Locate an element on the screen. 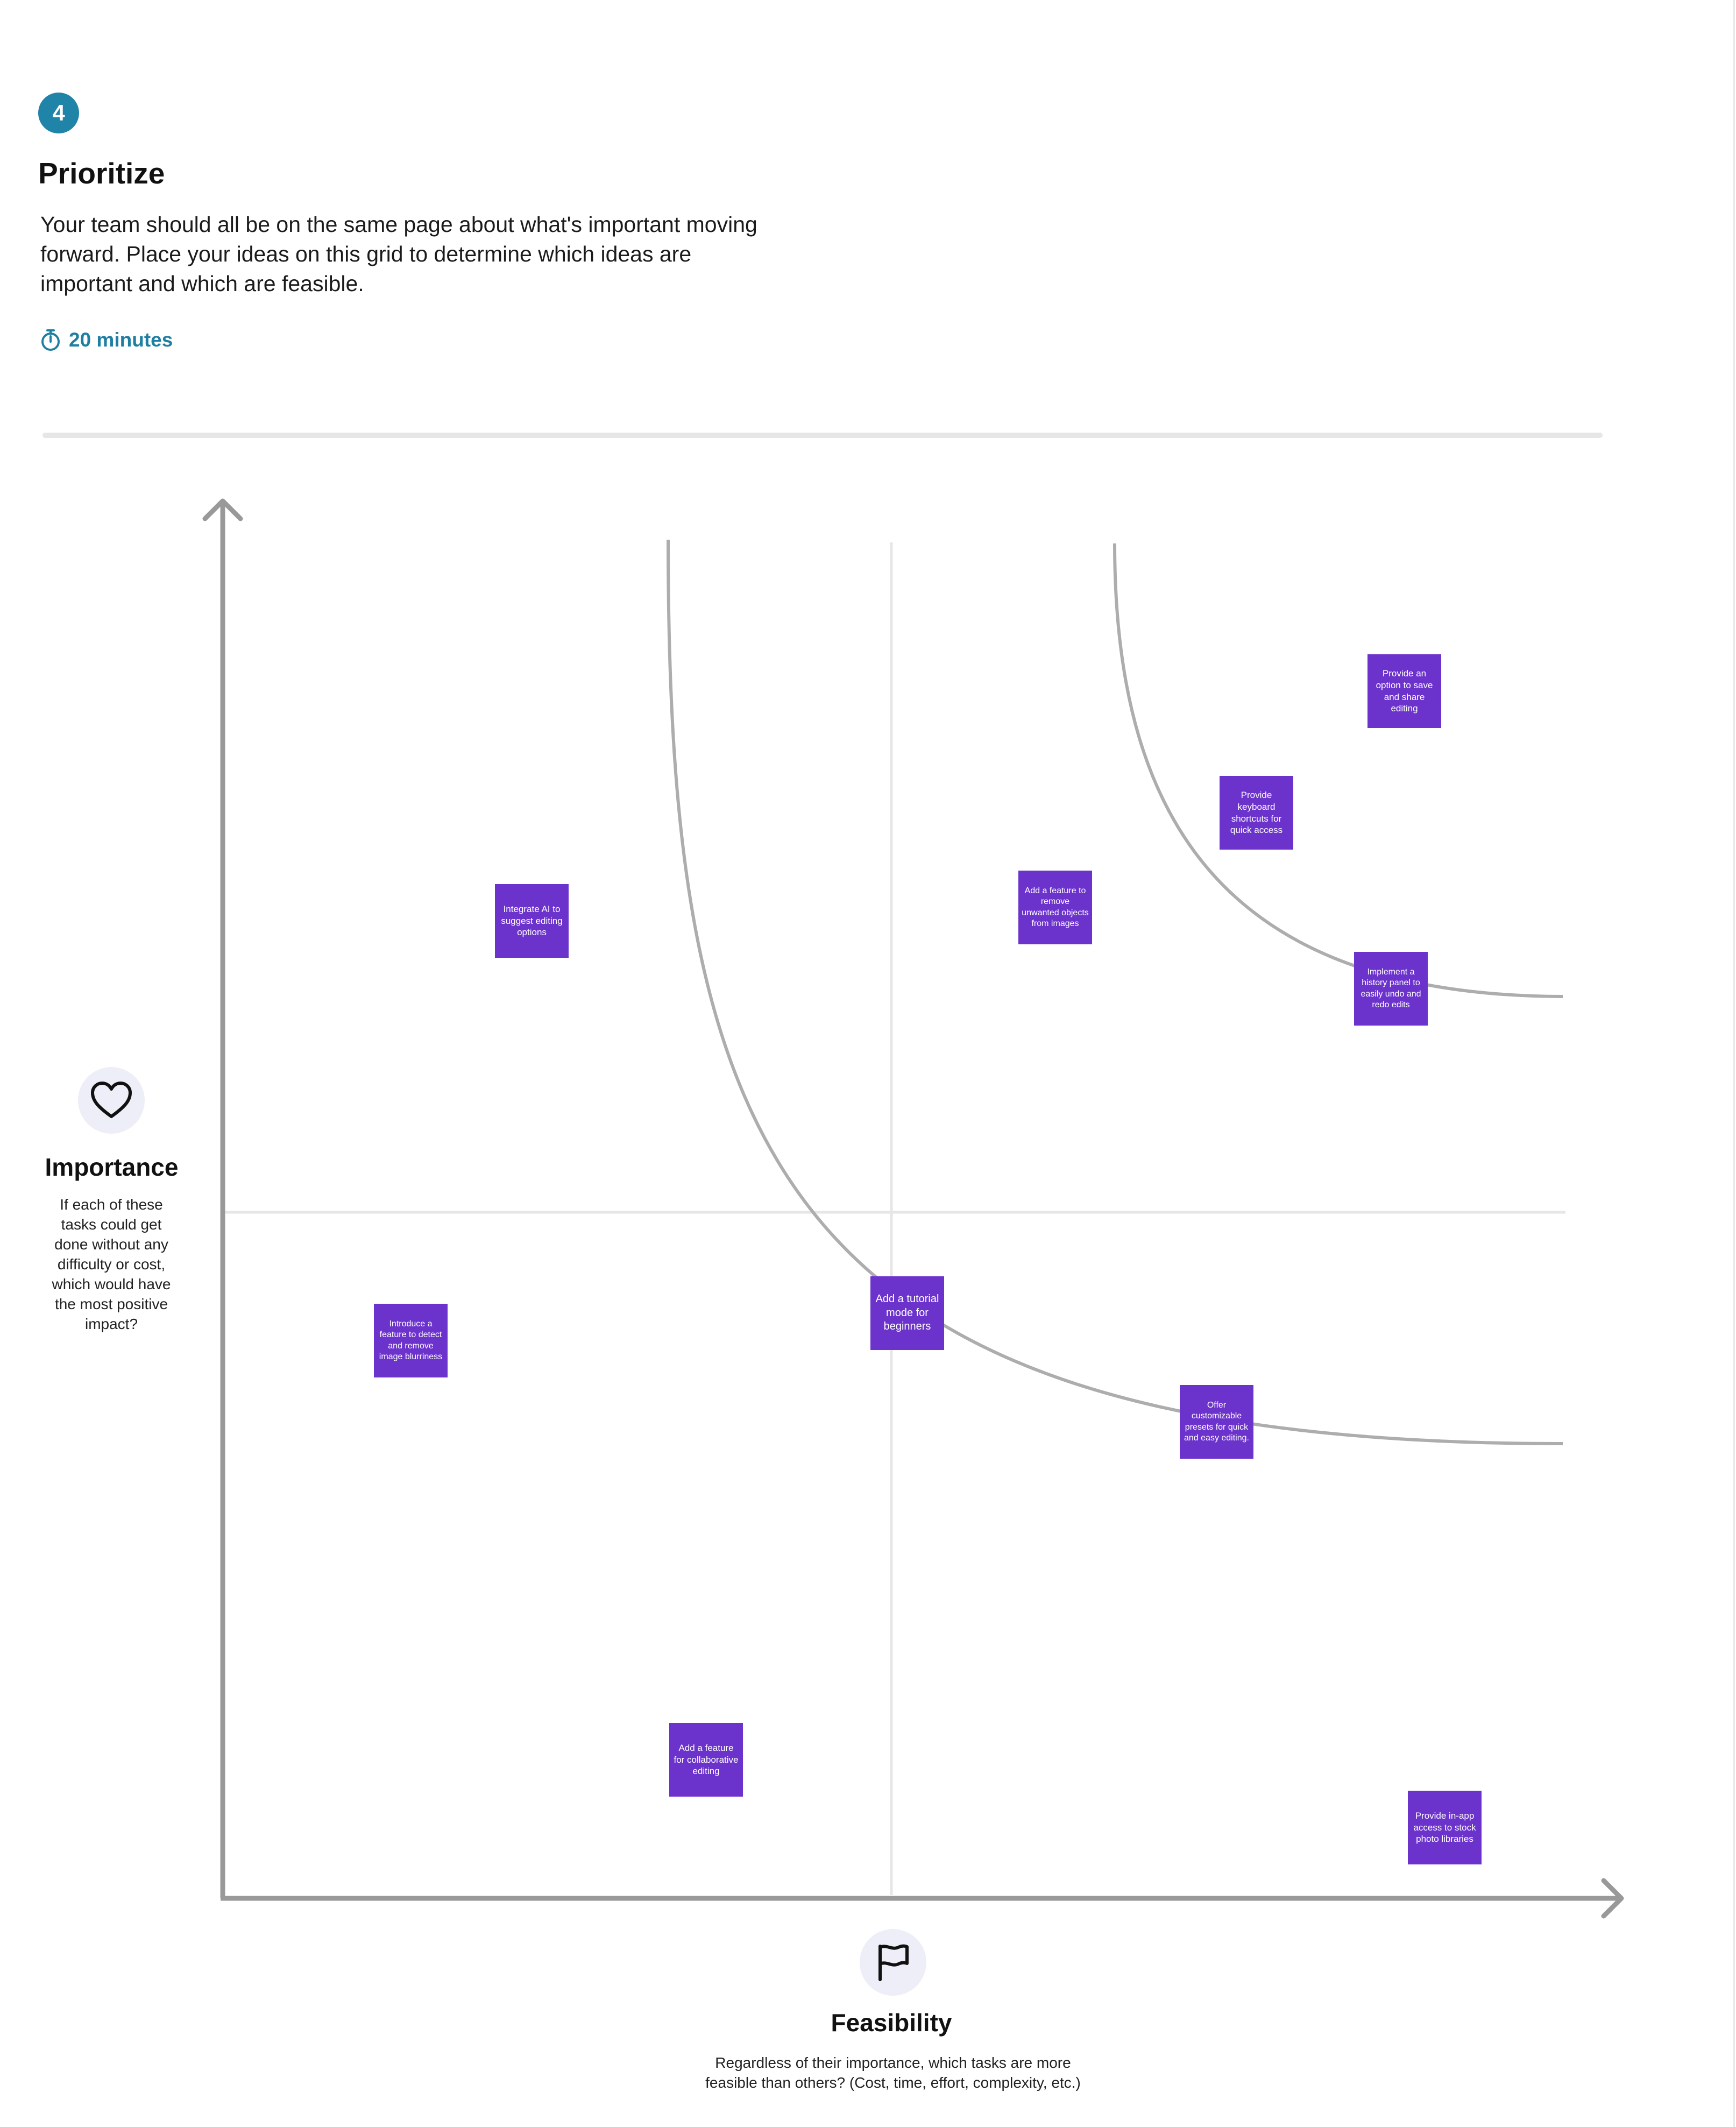  sticky-note: Add a feature for collaborative editing is located at coordinates (706, 1760).